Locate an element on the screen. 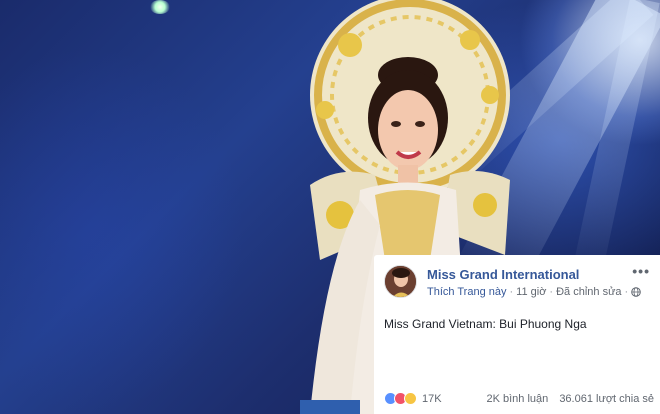 The image size is (660, 414). avatar-image is located at coordinates (400, 281).